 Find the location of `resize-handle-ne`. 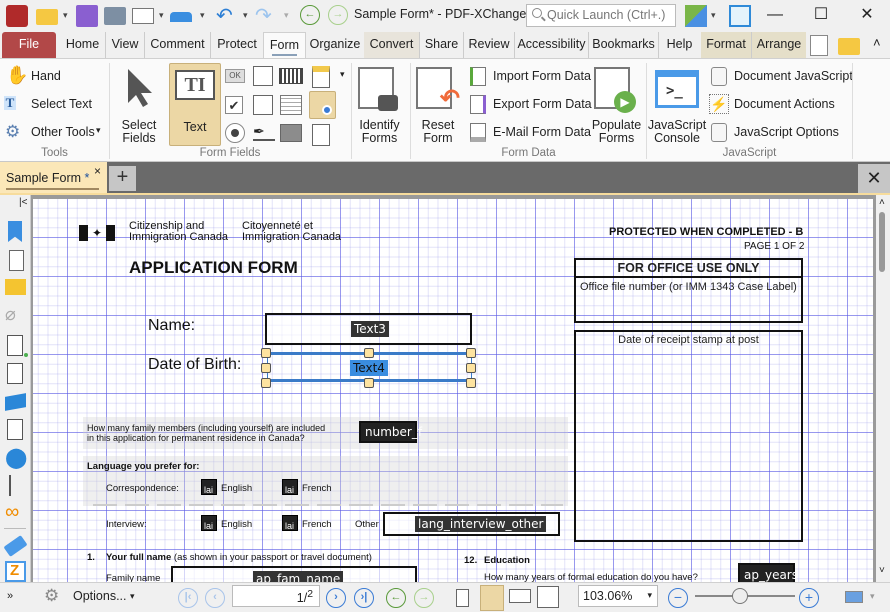

resize-handle-ne is located at coordinates (471, 353).